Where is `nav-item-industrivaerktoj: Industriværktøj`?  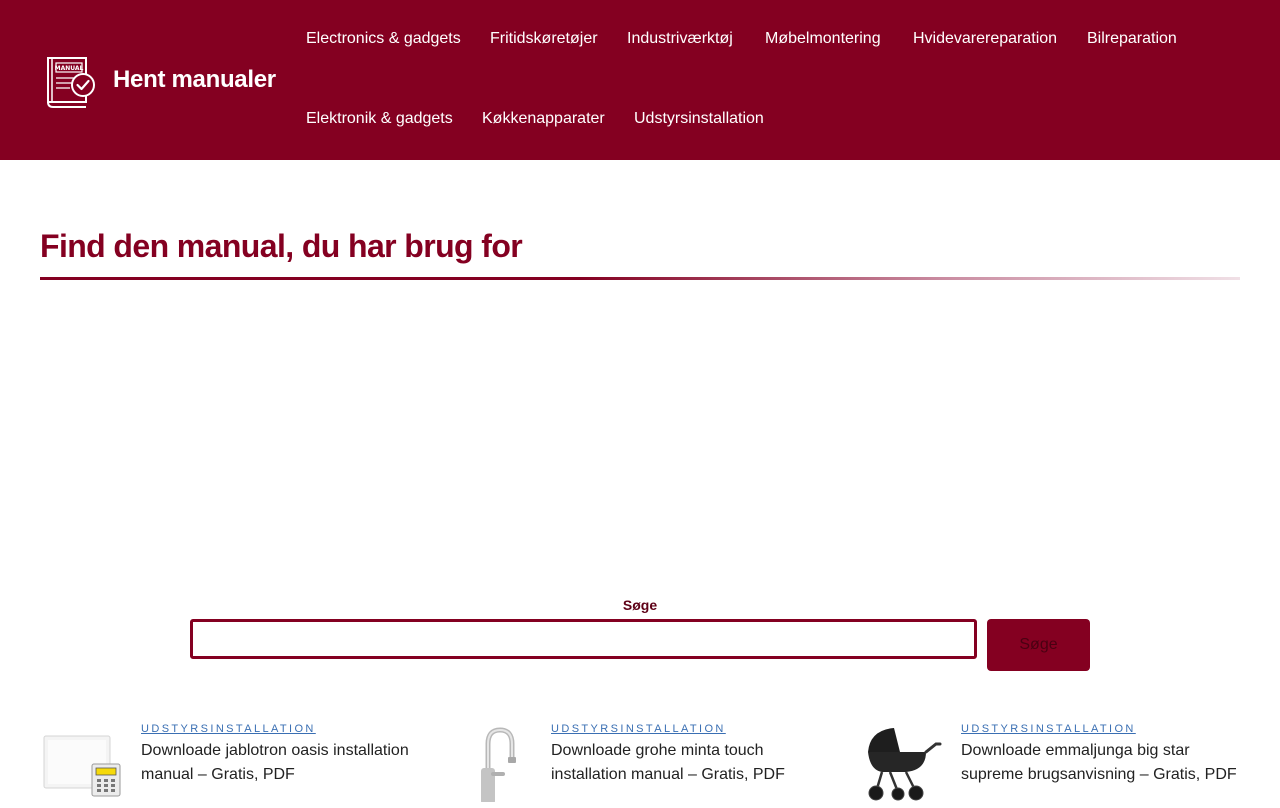
nav-item-industrivaerktoj: Industriværktøj is located at coordinates (680, 39).